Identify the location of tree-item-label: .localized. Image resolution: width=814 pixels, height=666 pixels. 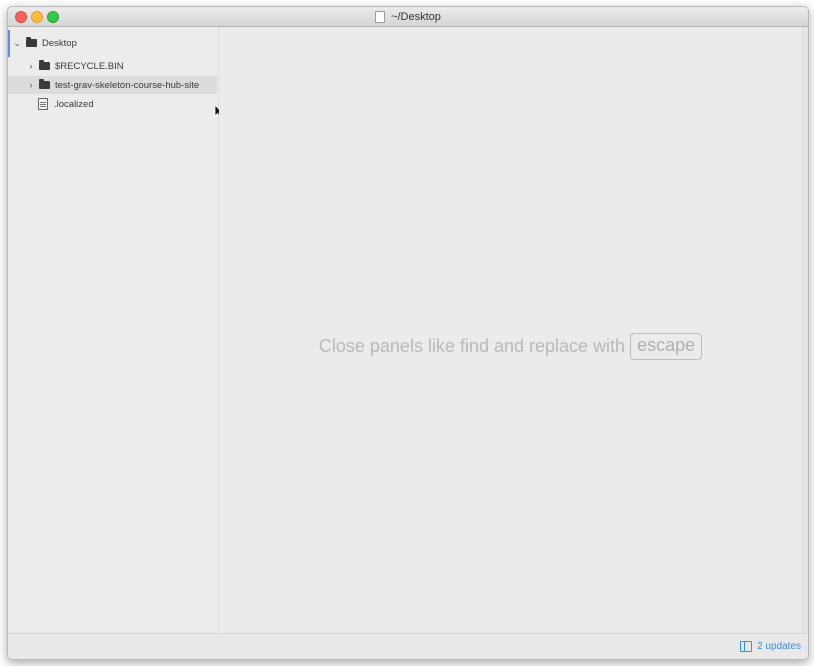
(74, 104).